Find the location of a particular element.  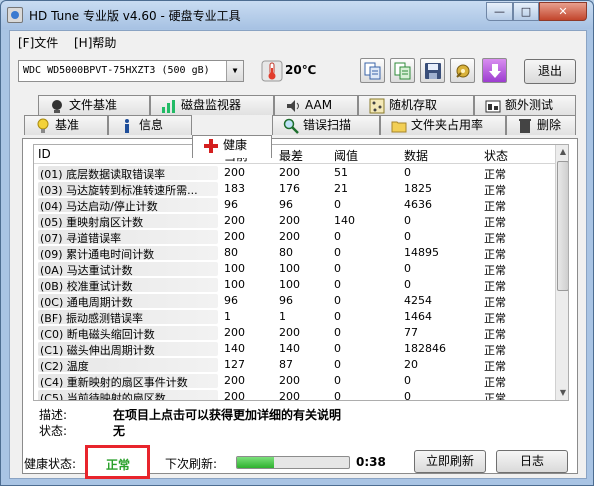

tab-file-benchmark: 文件基准 is located at coordinates (94, 105).